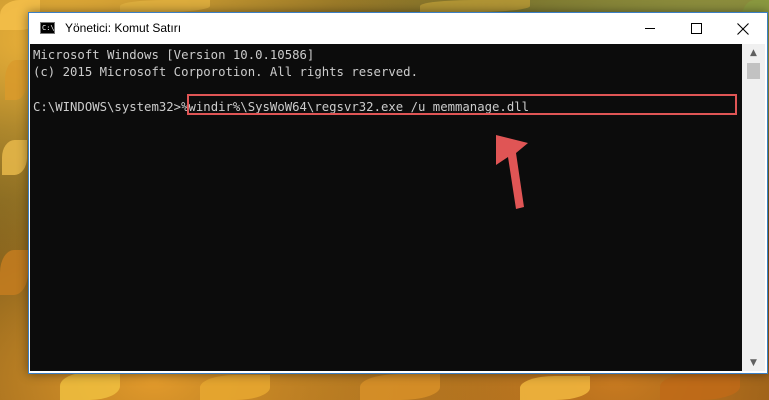 The image size is (769, 400). I want to click on scroll-down-button: ▼, so click(753, 362).